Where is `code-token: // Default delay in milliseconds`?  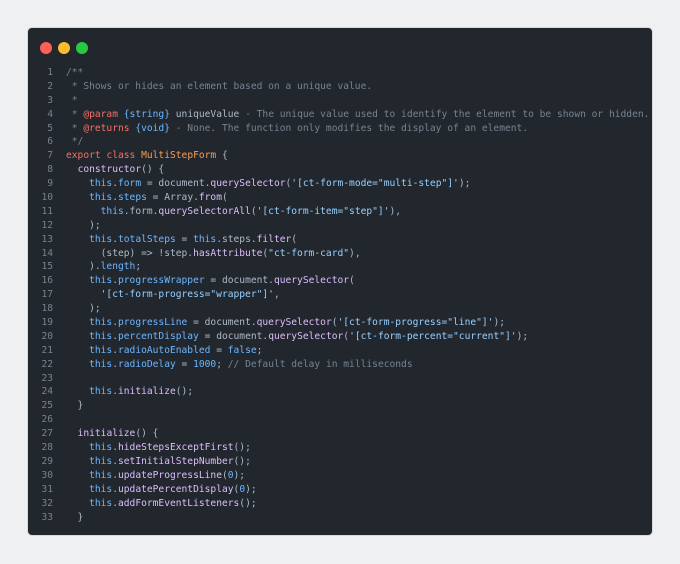 code-token: // Default delay in milliseconds is located at coordinates (320, 364).